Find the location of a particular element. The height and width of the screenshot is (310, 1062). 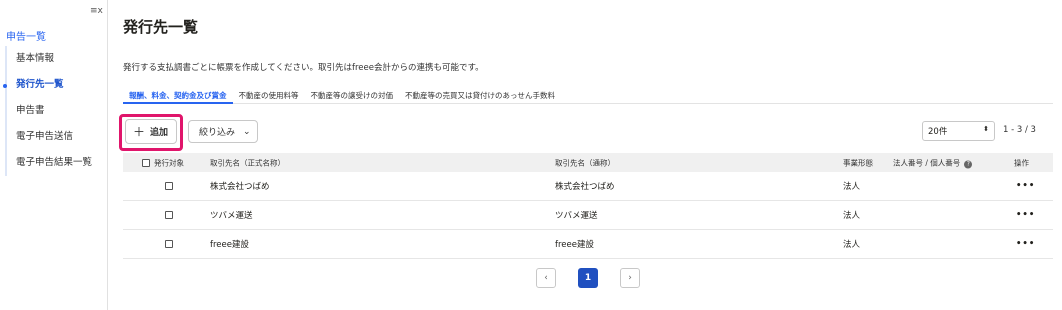

header-entity-type: 事業形態 is located at coordinates (858, 162).